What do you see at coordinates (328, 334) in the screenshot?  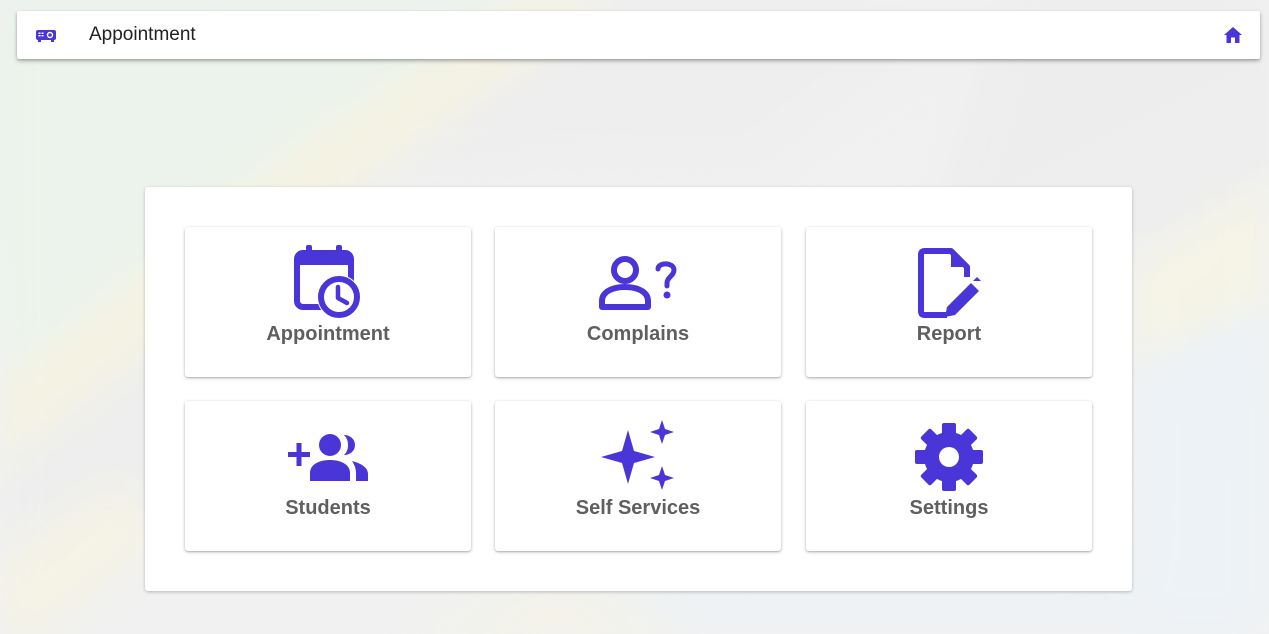 I see `appointment-label: Appointment` at bounding box center [328, 334].